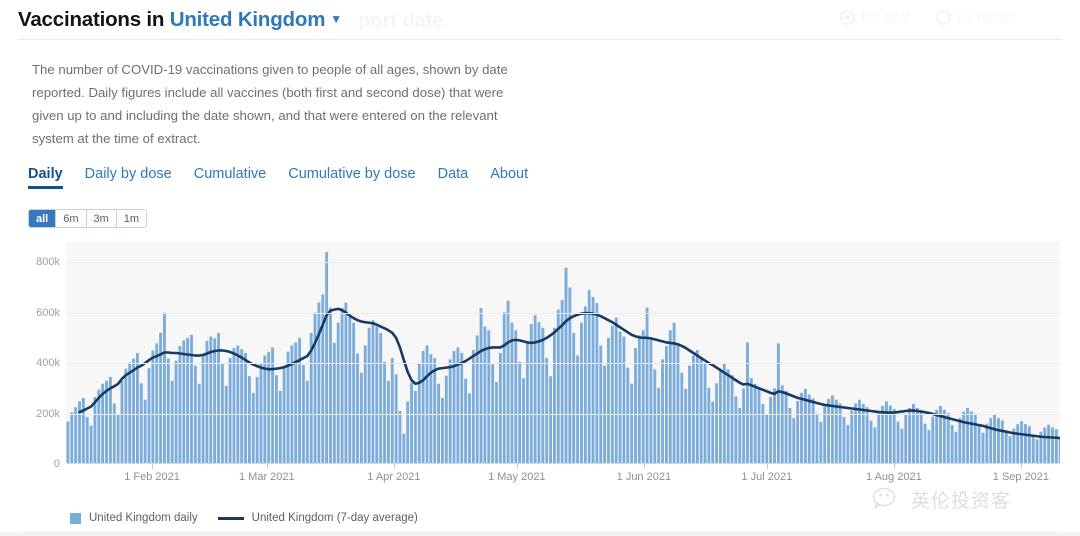 The height and width of the screenshot is (536, 1080). Describe the element at coordinates (143, 518) in the screenshot. I see `legend-label-daily: United Kingdom daily` at that location.